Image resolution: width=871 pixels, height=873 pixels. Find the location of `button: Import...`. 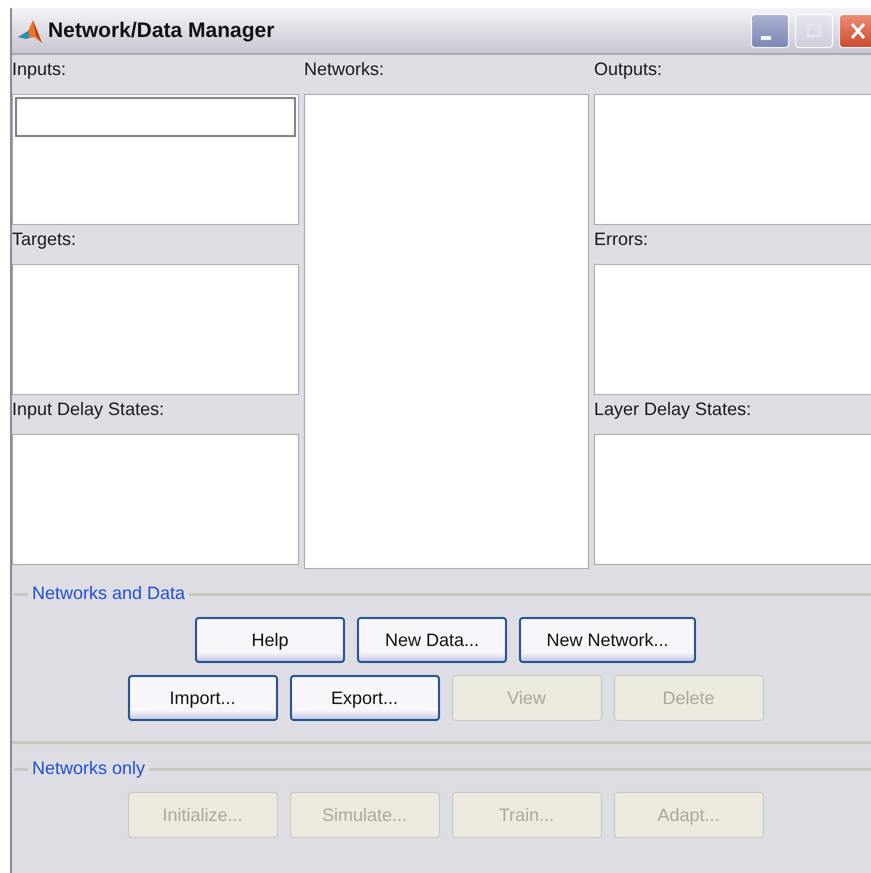

button: Import... is located at coordinates (203, 698).